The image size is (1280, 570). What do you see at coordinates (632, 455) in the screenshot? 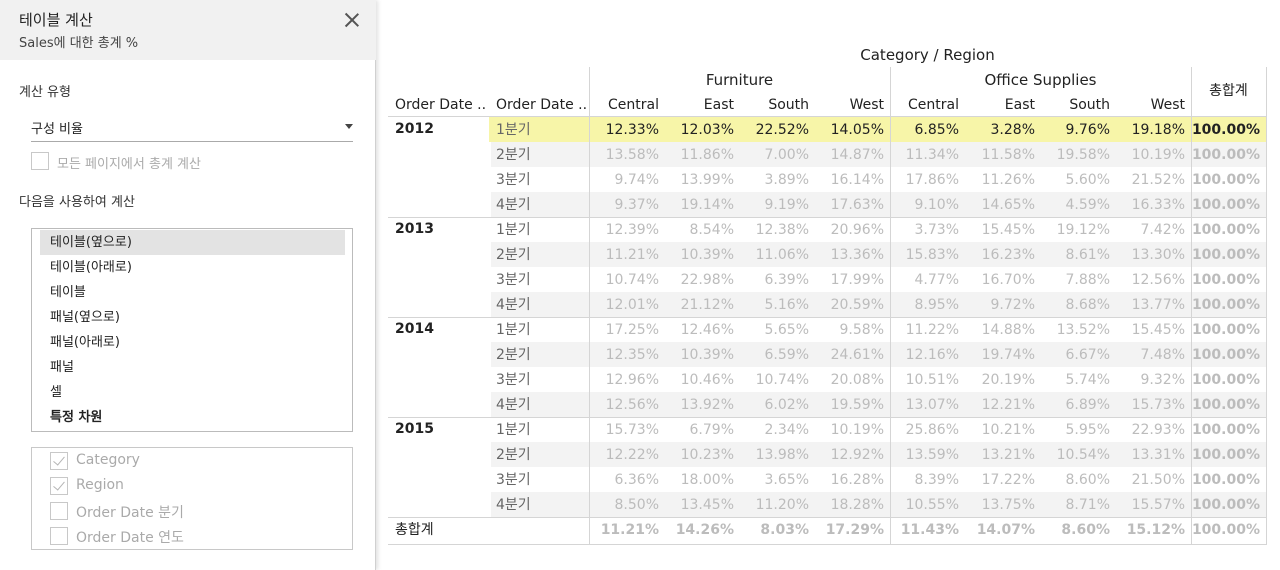
I see `table-cell: 12.22%` at bounding box center [632, 455].